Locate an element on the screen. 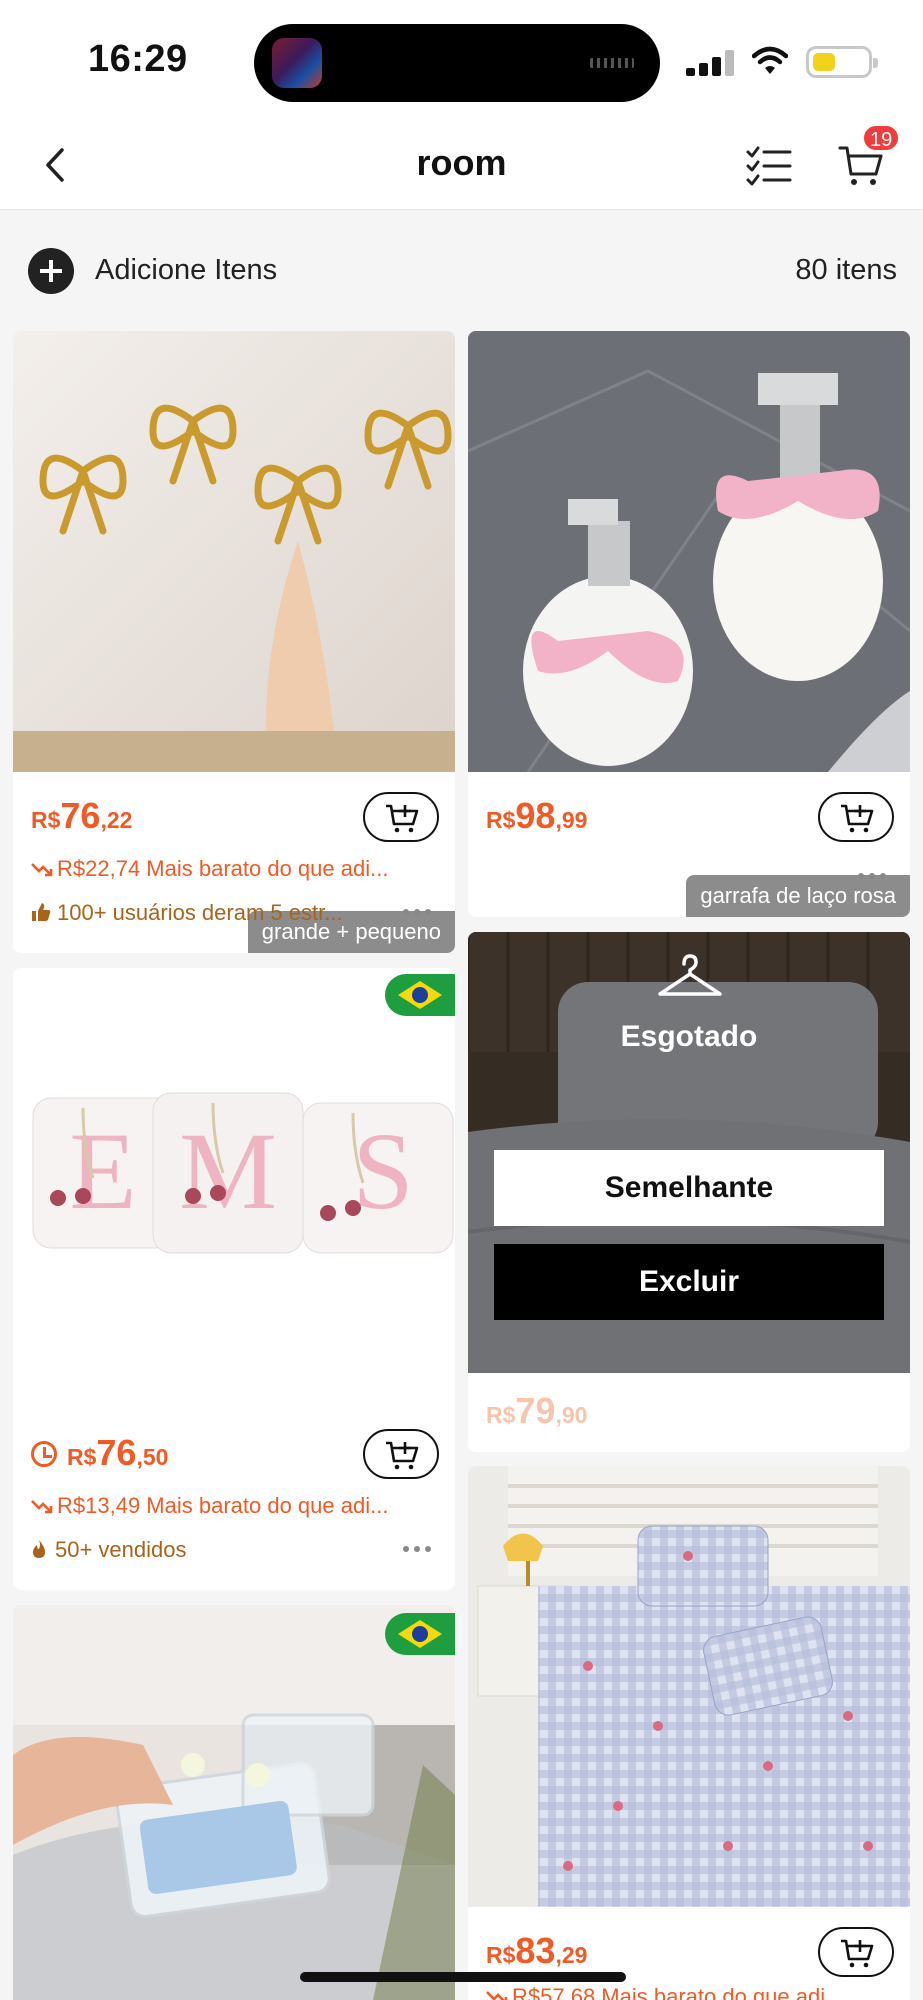 Image resolution: width=923 pixels, height=2000 pixels. product-image: E M S is located at coordinates (234, 1188).